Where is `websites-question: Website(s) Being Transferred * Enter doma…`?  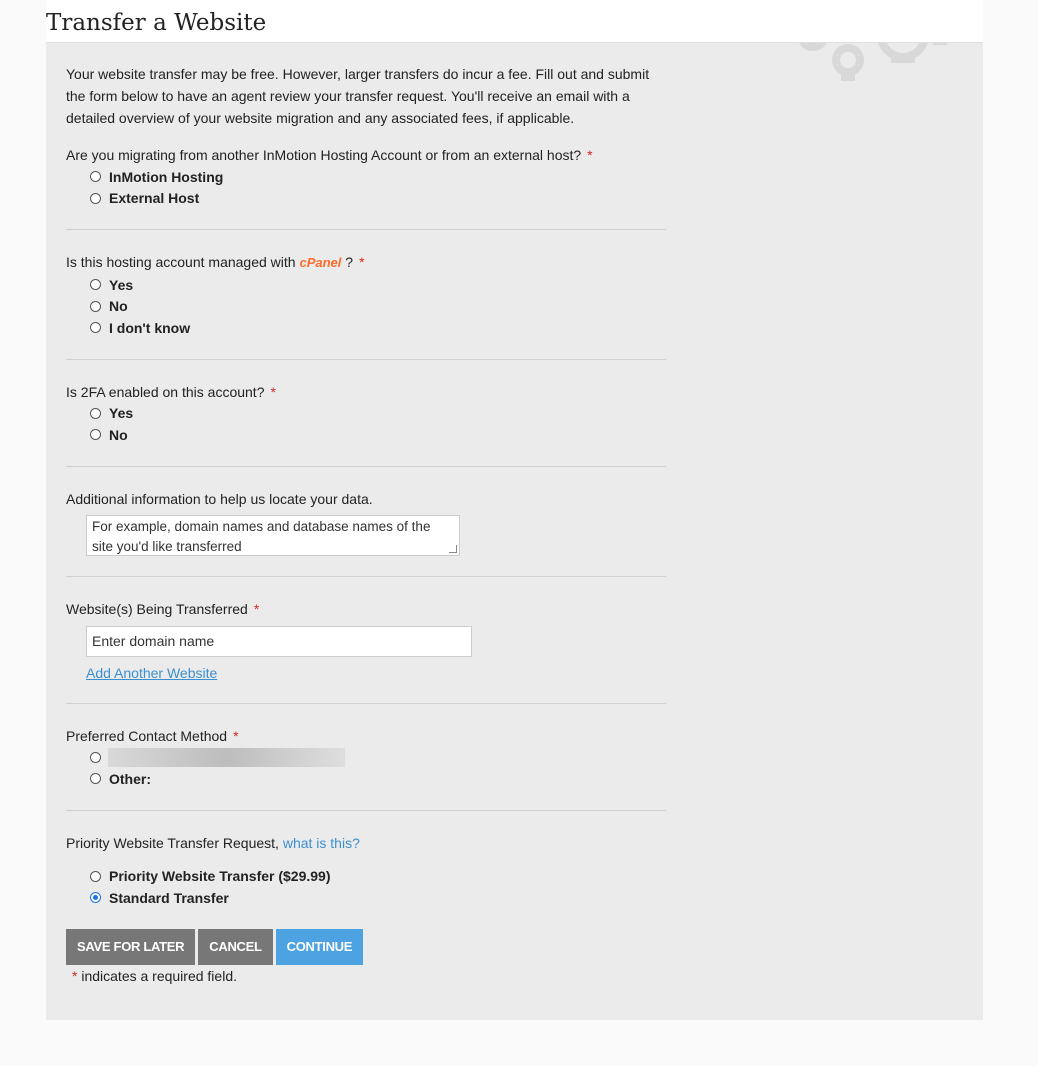
websites-question: Website(s) Being Transferred * Enter doma… is located at coordinates (366, 641).